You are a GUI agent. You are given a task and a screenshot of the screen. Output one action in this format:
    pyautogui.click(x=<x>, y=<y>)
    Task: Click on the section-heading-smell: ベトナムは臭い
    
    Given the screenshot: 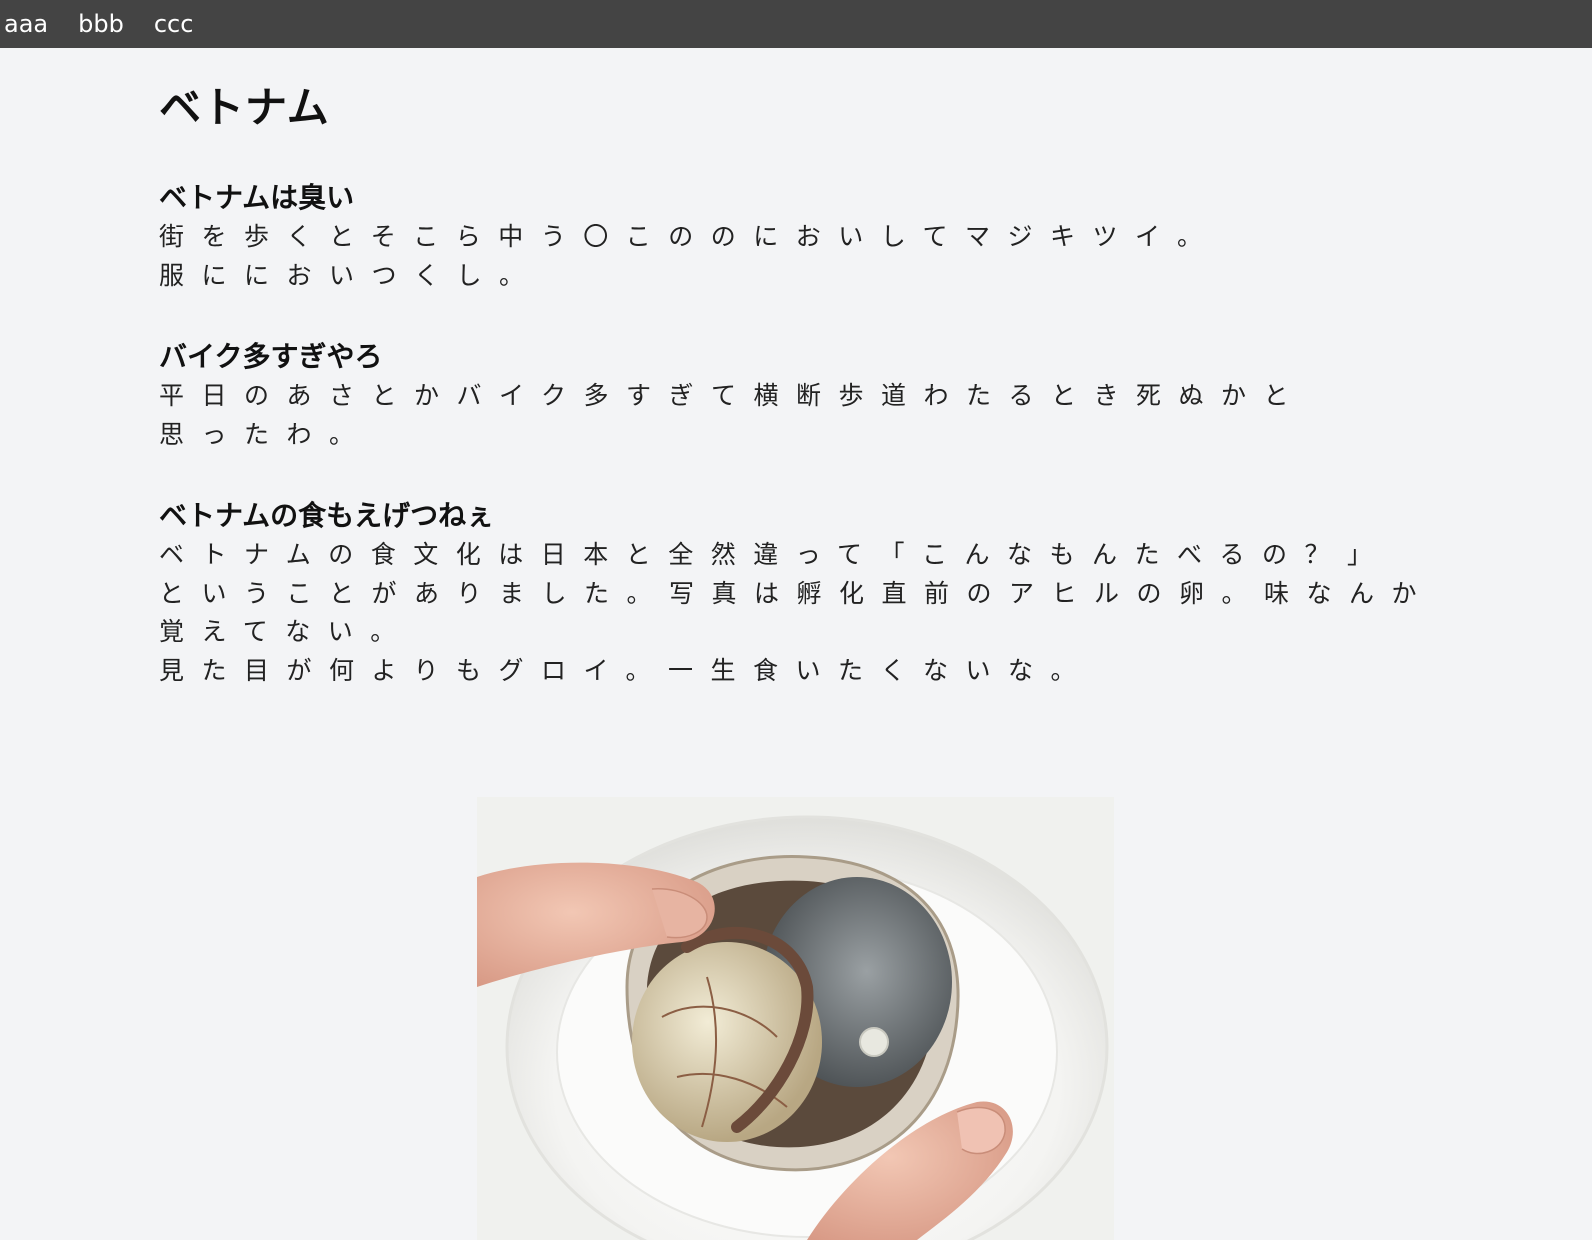 What is the action you would take?
    pyautogui.click(x=257, y=197)
    